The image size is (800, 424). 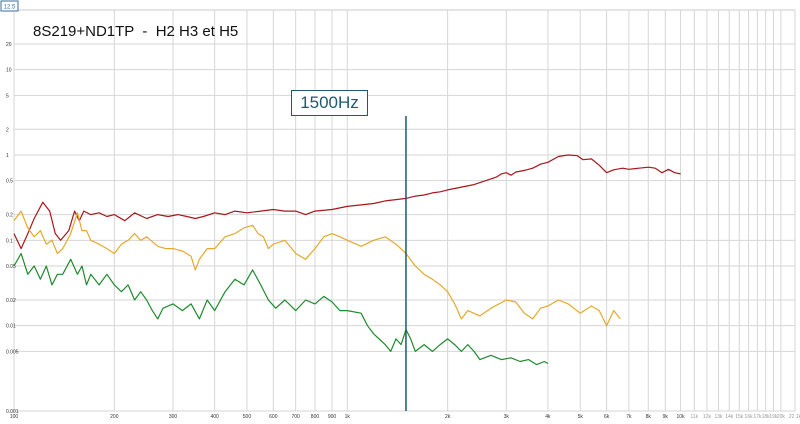 I want to click on y-tick-label: 0.02, so click(x=11, y=301).